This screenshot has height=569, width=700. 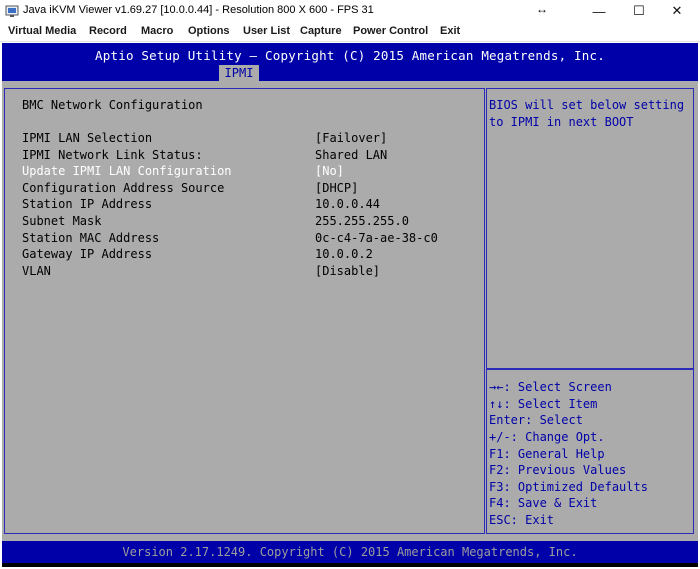 I want to click on setting-update-lan-config-label: Update IPMI LAN Configuration, so click(x=127, y=171).